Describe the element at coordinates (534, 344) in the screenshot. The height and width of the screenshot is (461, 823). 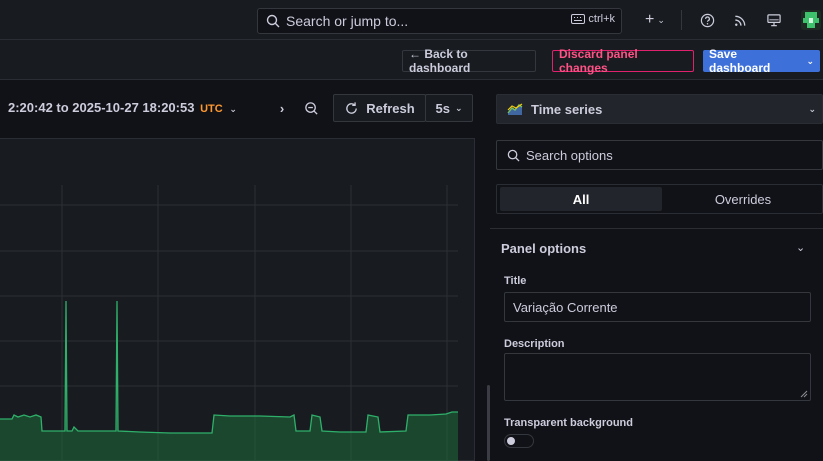
I see `description-label: Description` at that location.